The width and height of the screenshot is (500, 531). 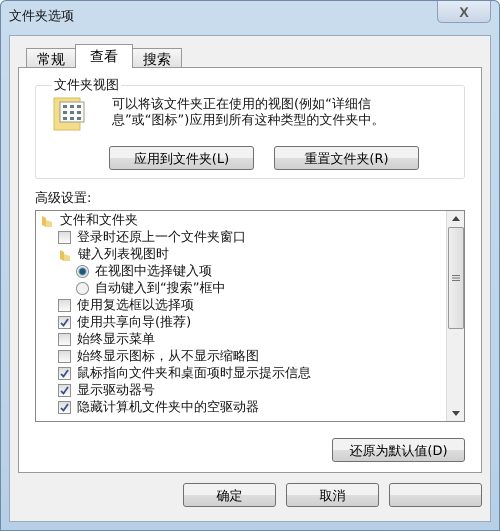 I want to click on setting-label: 使用复选框以选择项, so click(x=135, y=306).